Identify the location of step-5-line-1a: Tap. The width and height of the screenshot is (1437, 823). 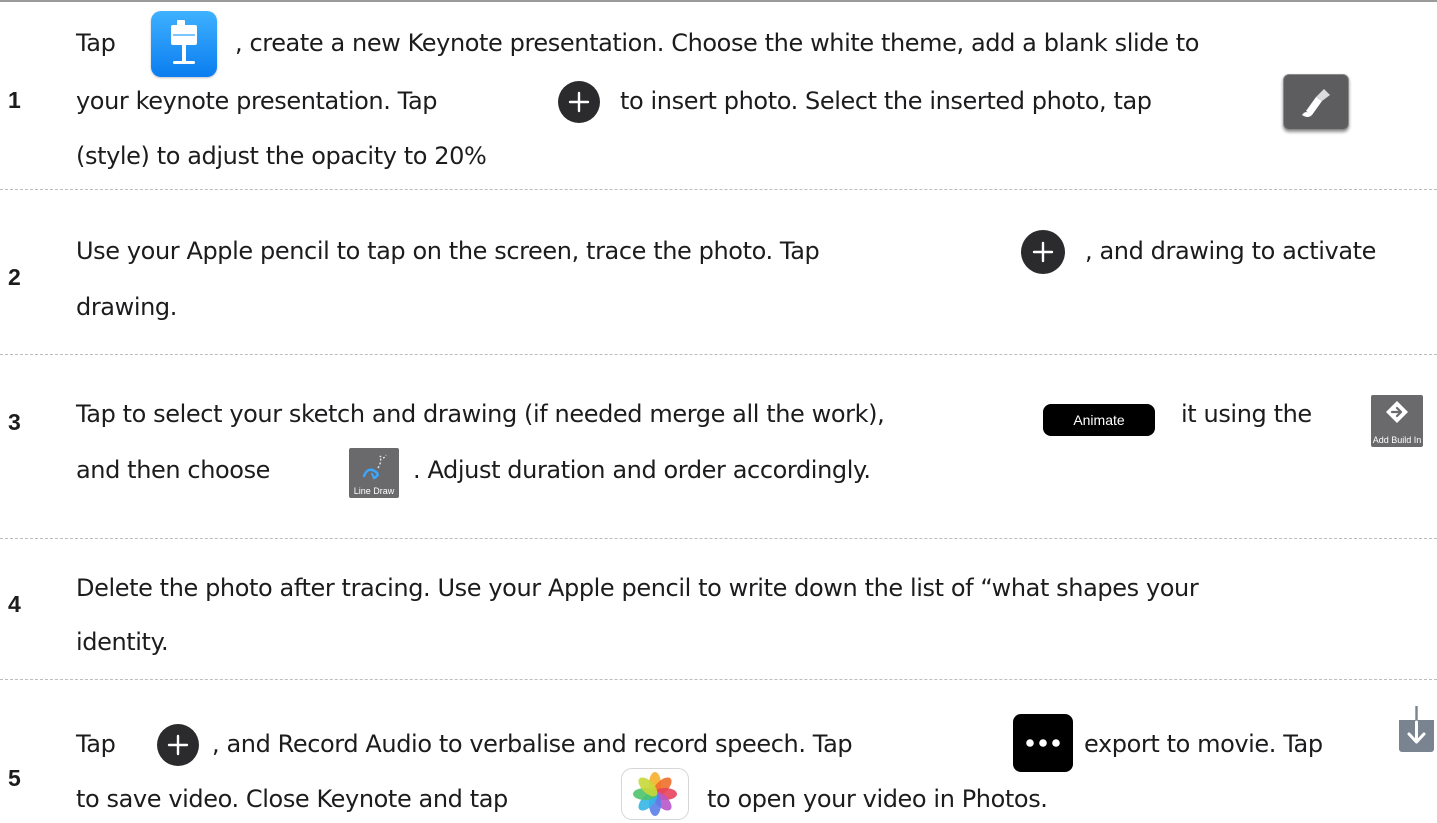
(96, 744).